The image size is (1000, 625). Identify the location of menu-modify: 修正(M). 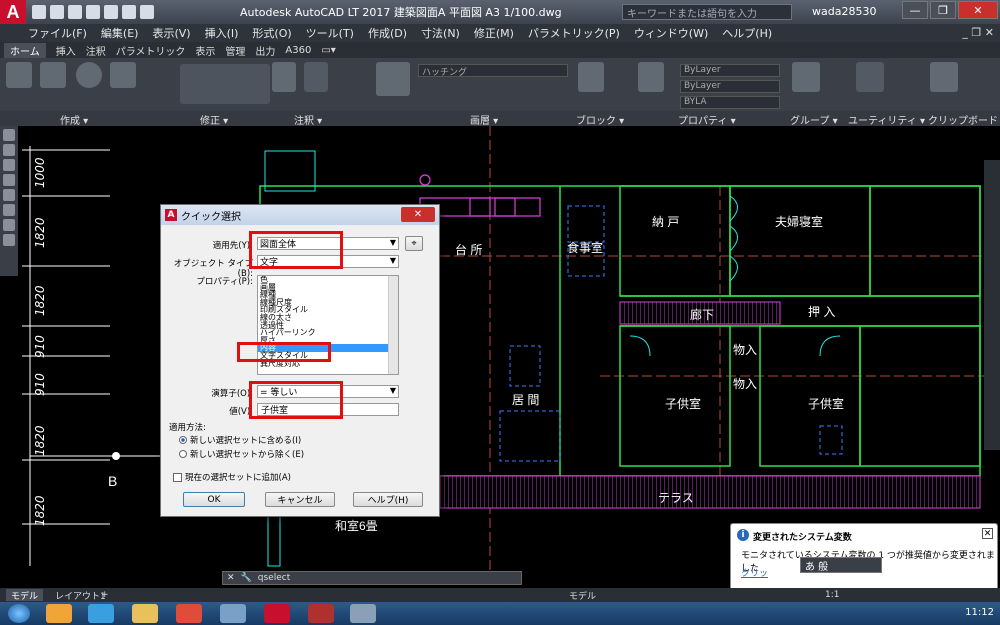
(494, 33).